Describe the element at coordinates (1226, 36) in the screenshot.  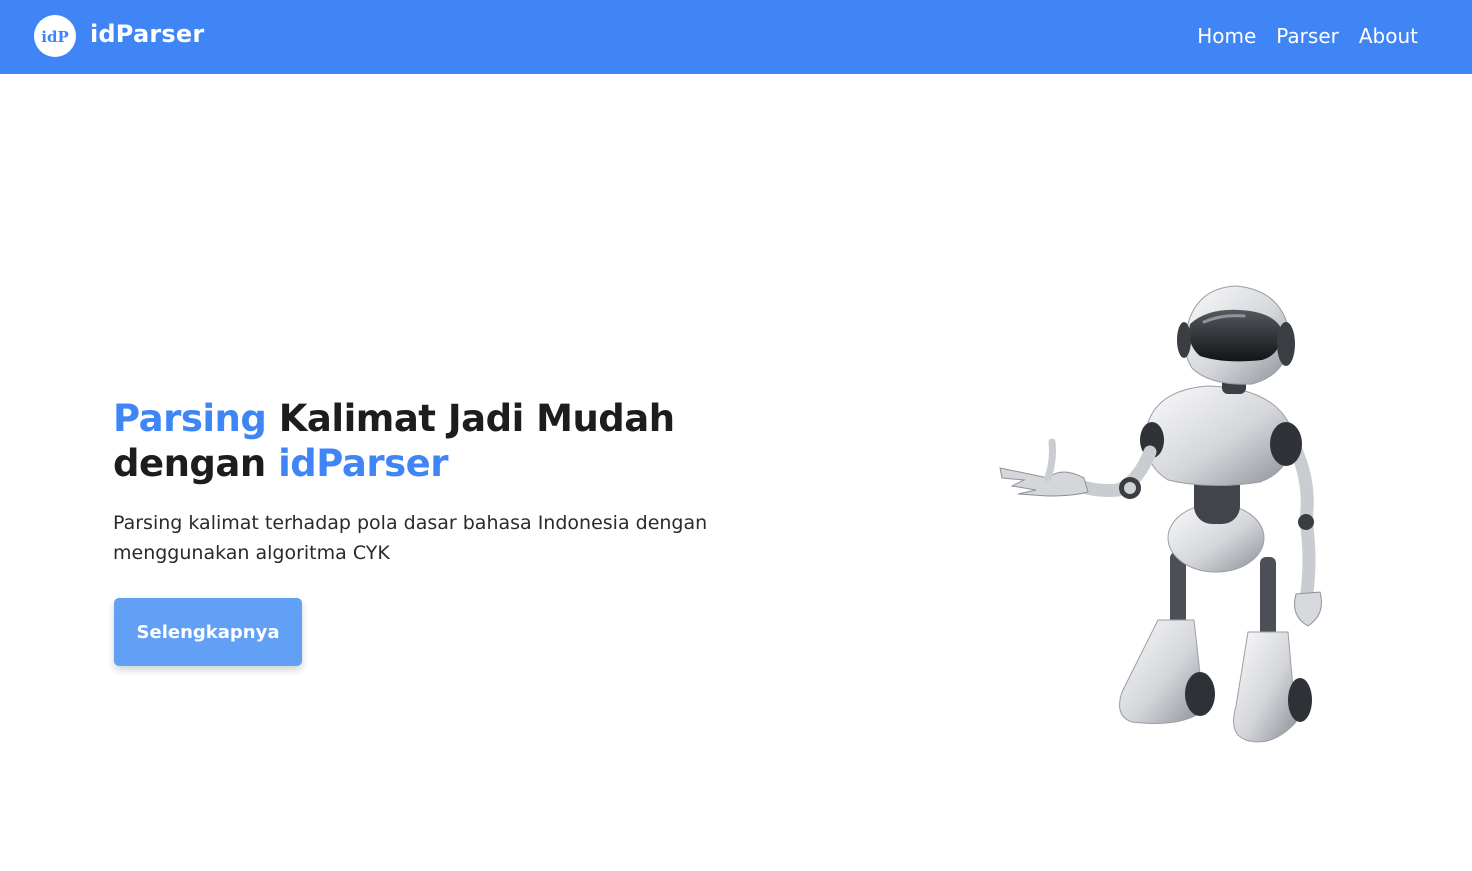
I see `nav-link-home: Home` at that location.